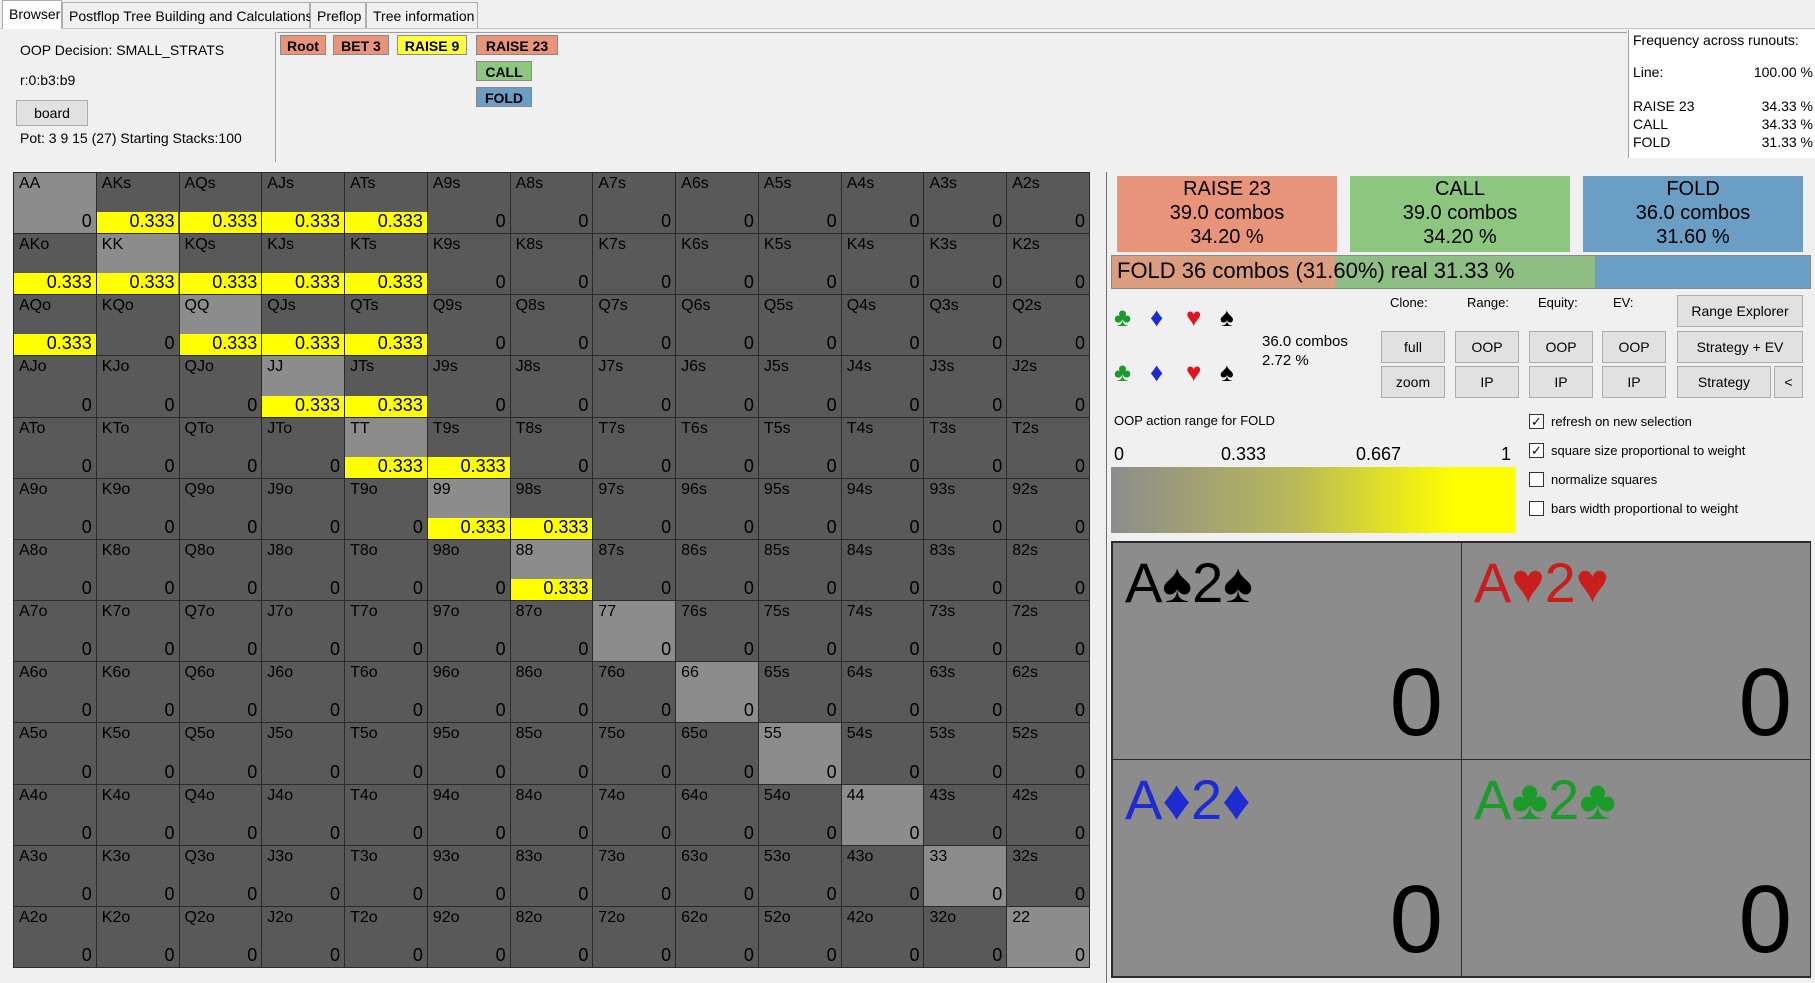  Describe the element at coordinates (1048, 814) in the screenshot. I see `hand-cell: 42s 0` at that location.